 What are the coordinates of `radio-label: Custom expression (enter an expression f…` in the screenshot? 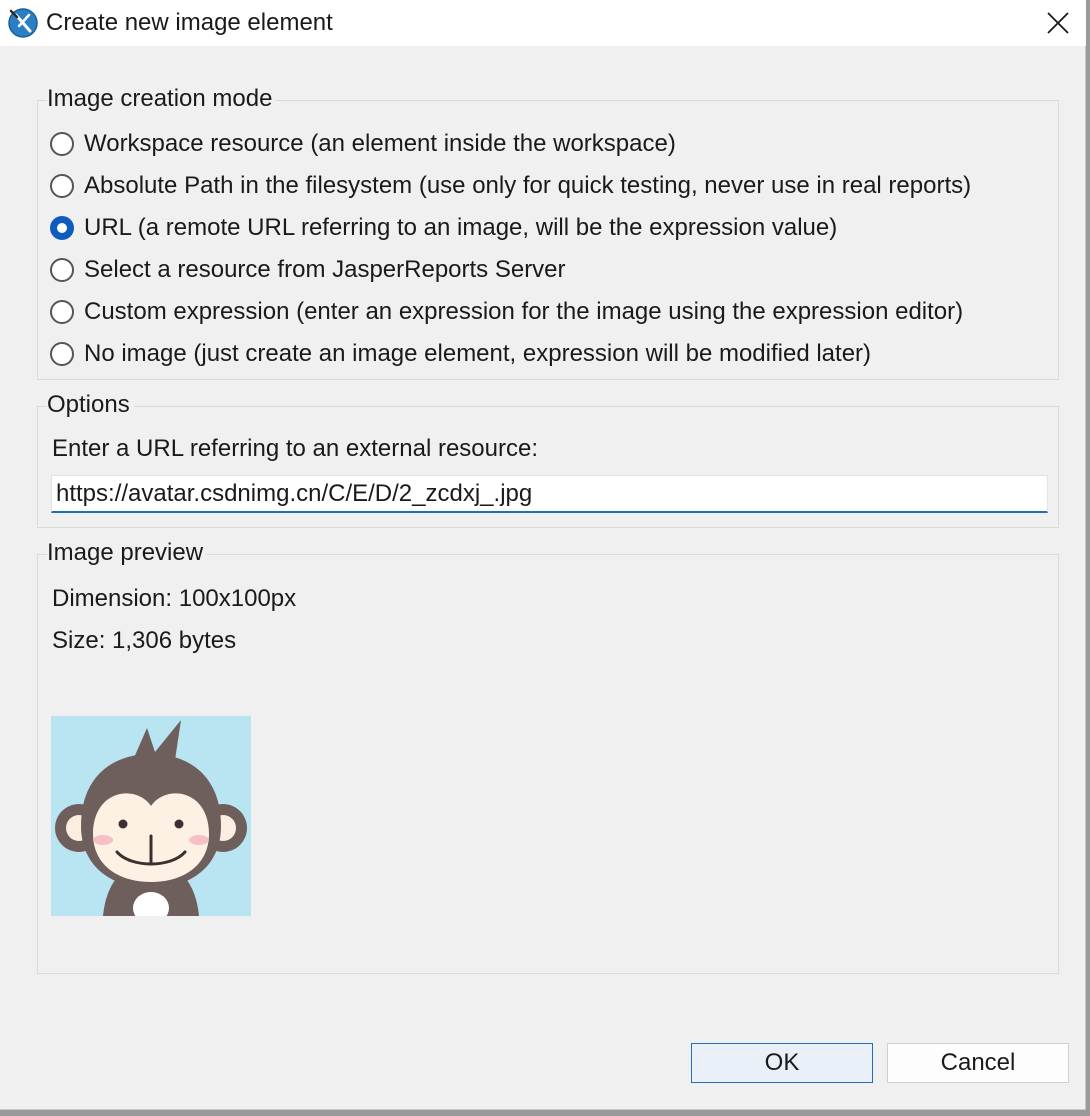 It's located at (524, 311).